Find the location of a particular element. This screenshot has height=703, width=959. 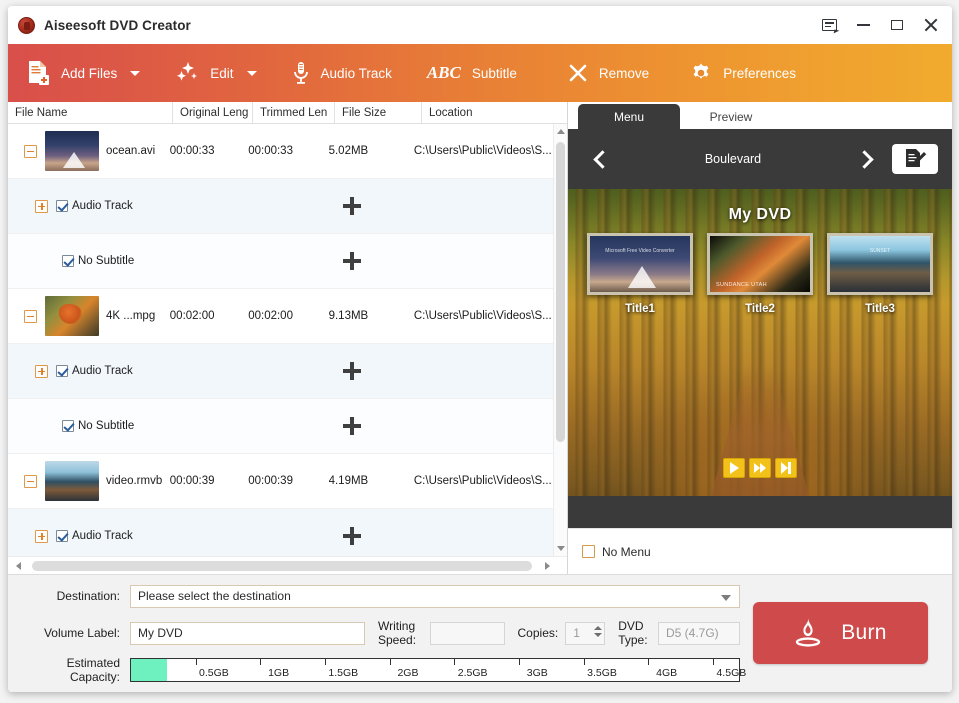

close-button is located at coordinates (931, 25).